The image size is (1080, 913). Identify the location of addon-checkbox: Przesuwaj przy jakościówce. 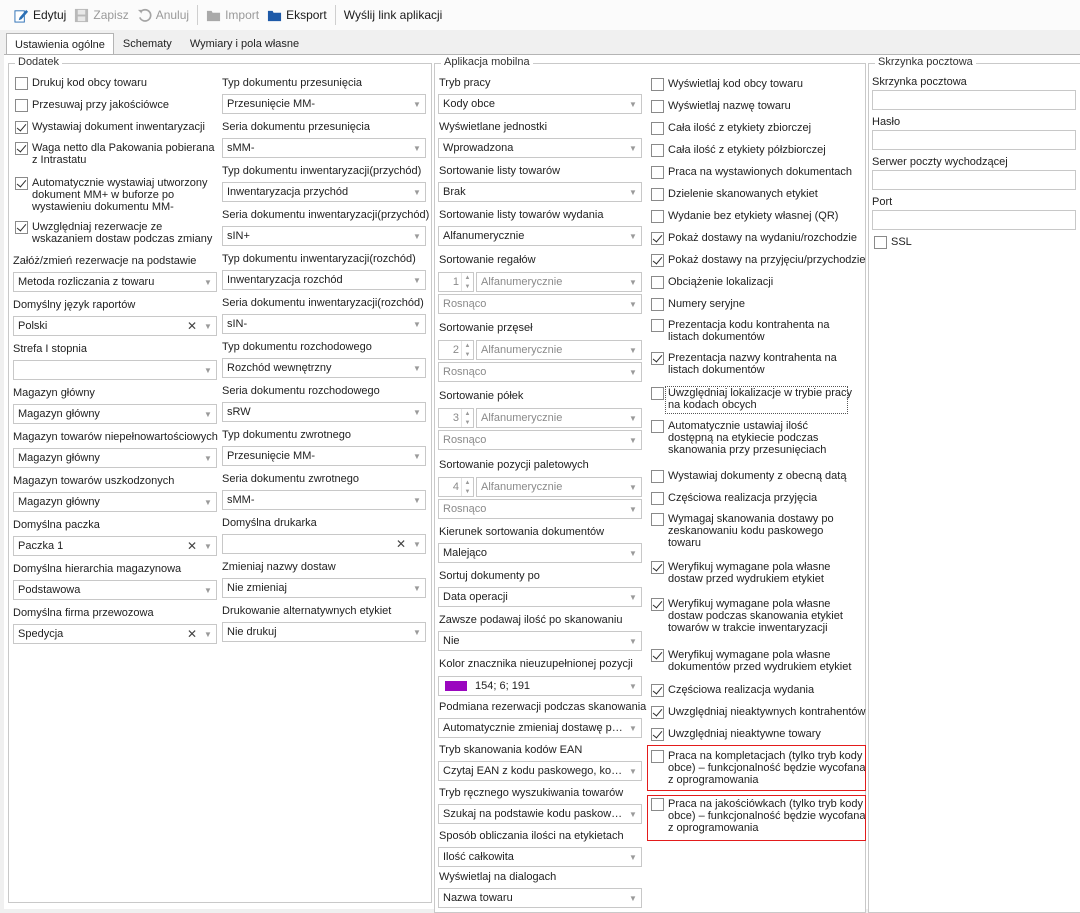
(92, 105).